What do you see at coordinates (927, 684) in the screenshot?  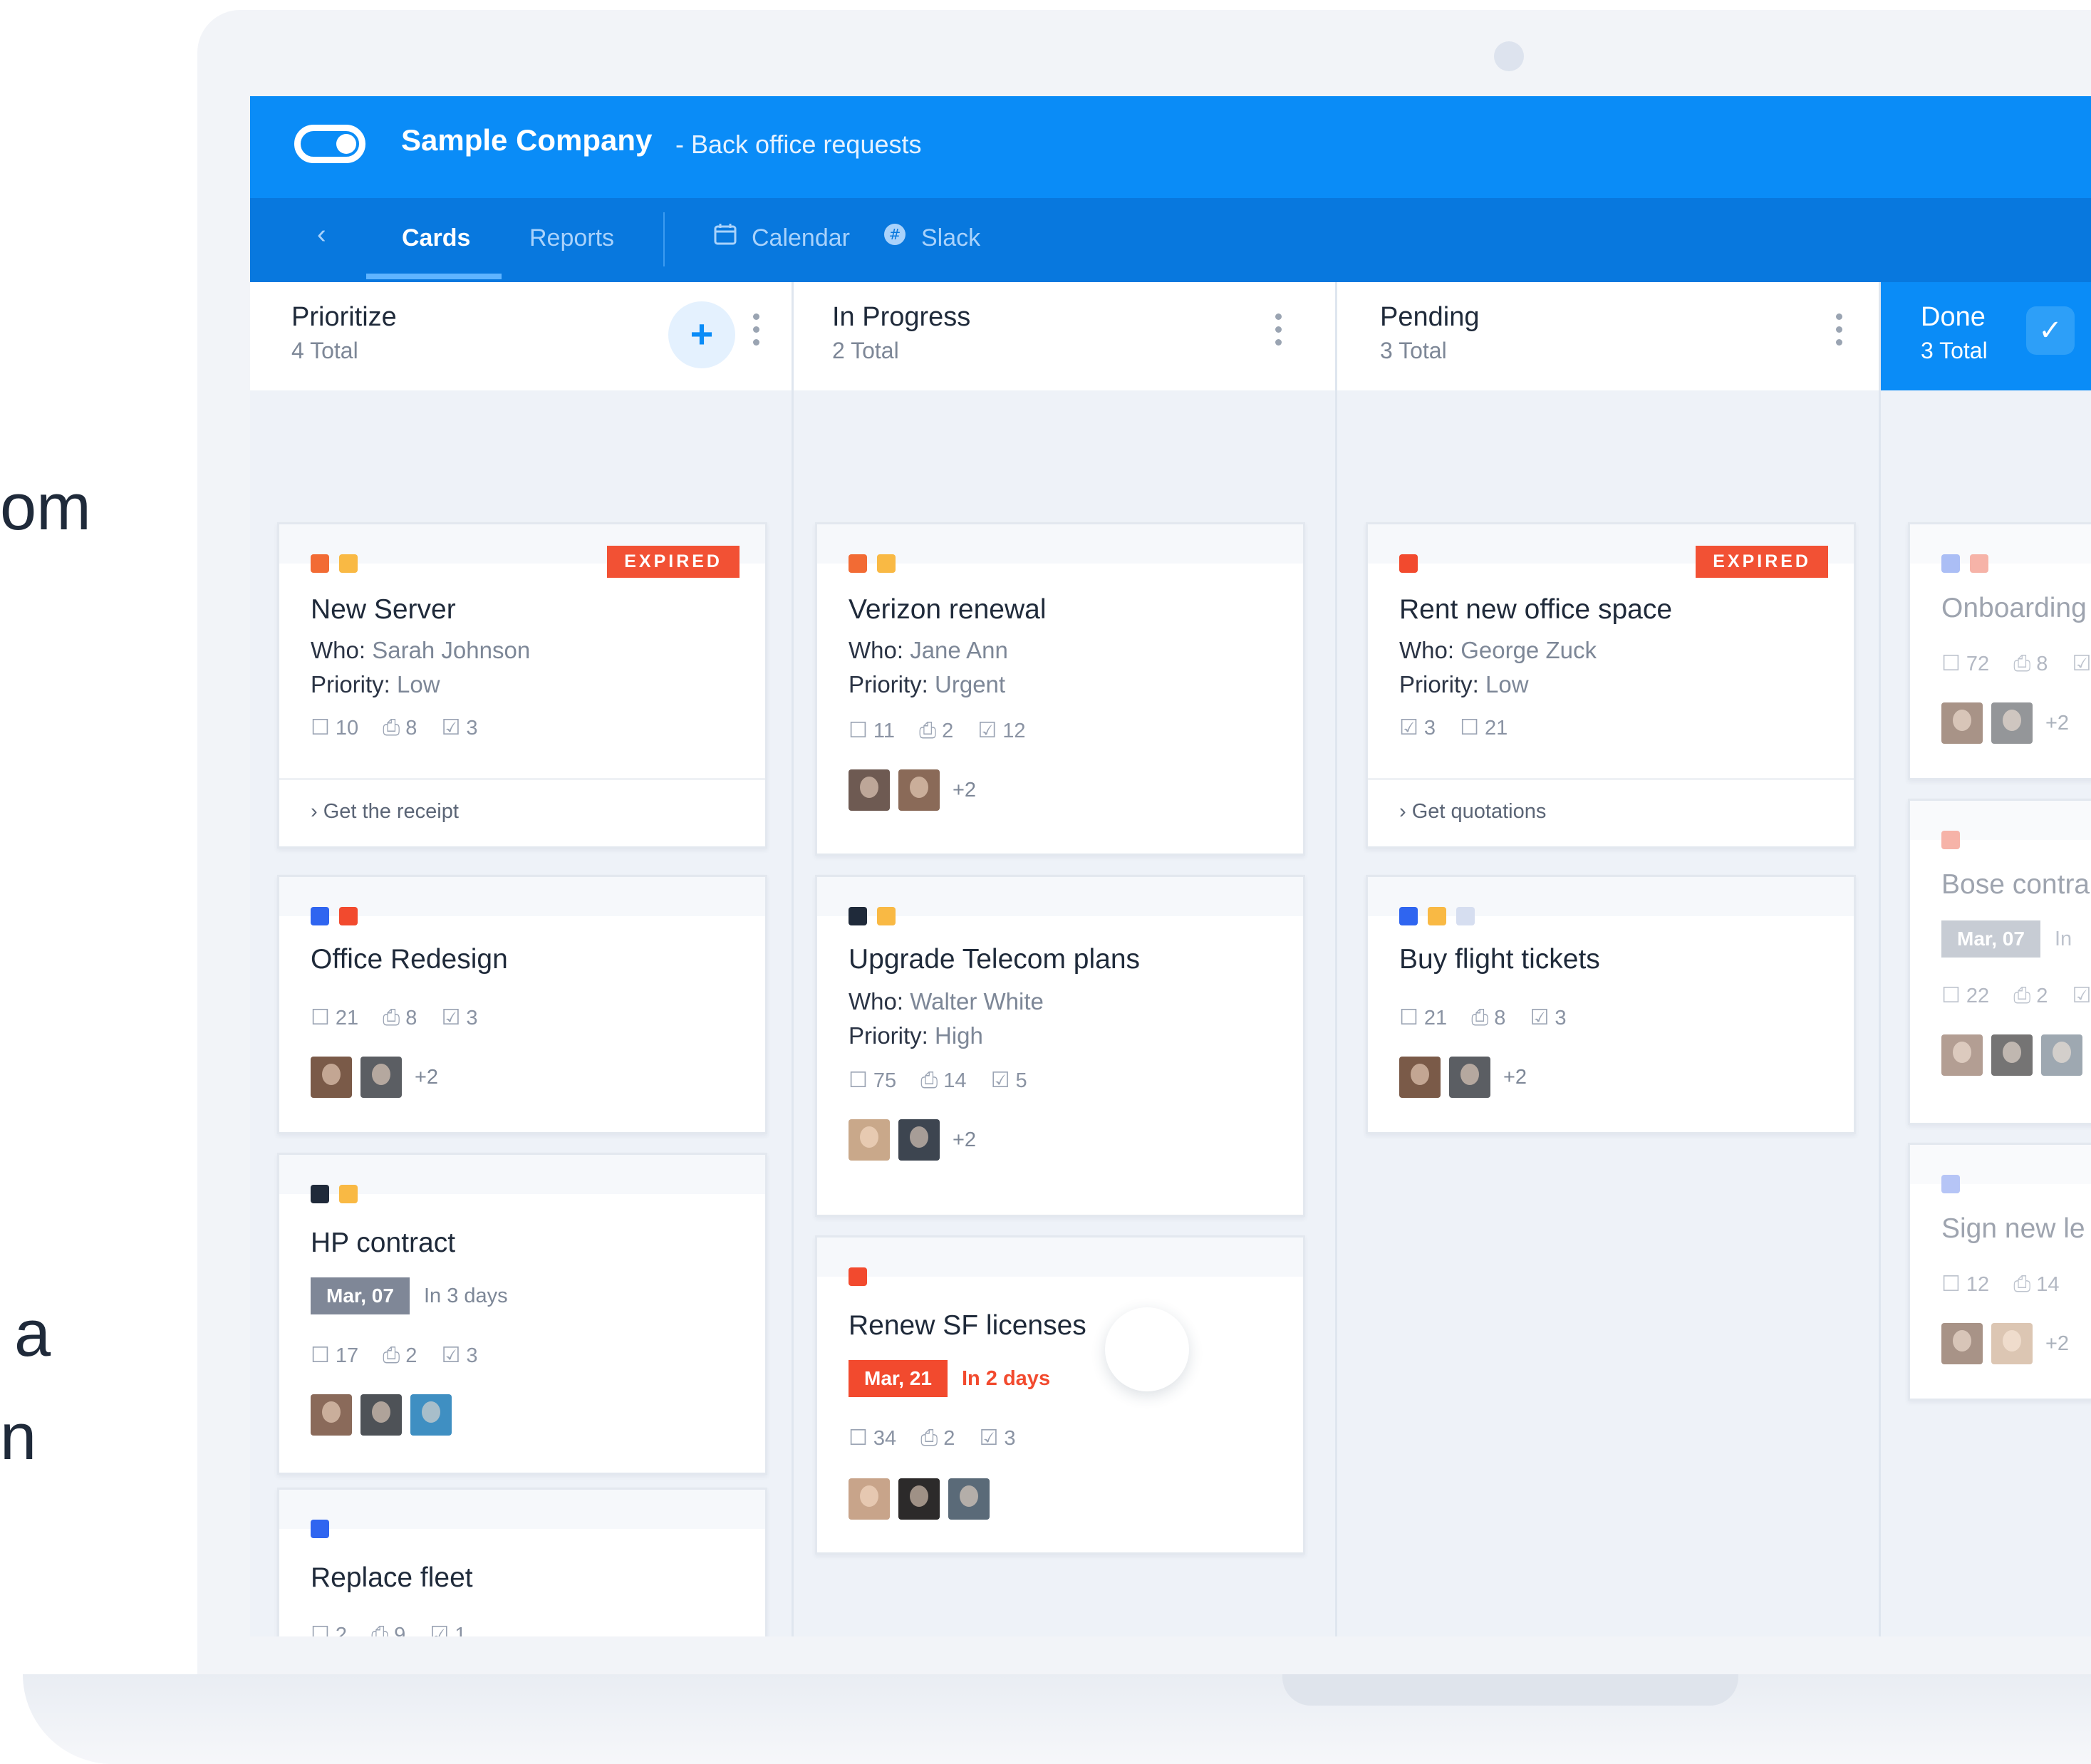 I see `card-priority: Priority: Urgent` at bounding box center [927, 684].